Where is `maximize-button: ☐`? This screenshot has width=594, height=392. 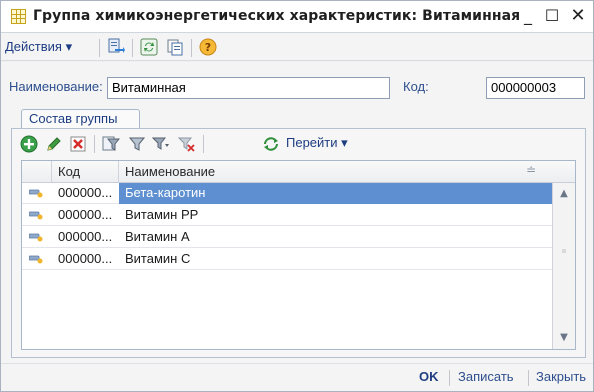
maximize-button: ☐ is located at coordinates (552, 16).